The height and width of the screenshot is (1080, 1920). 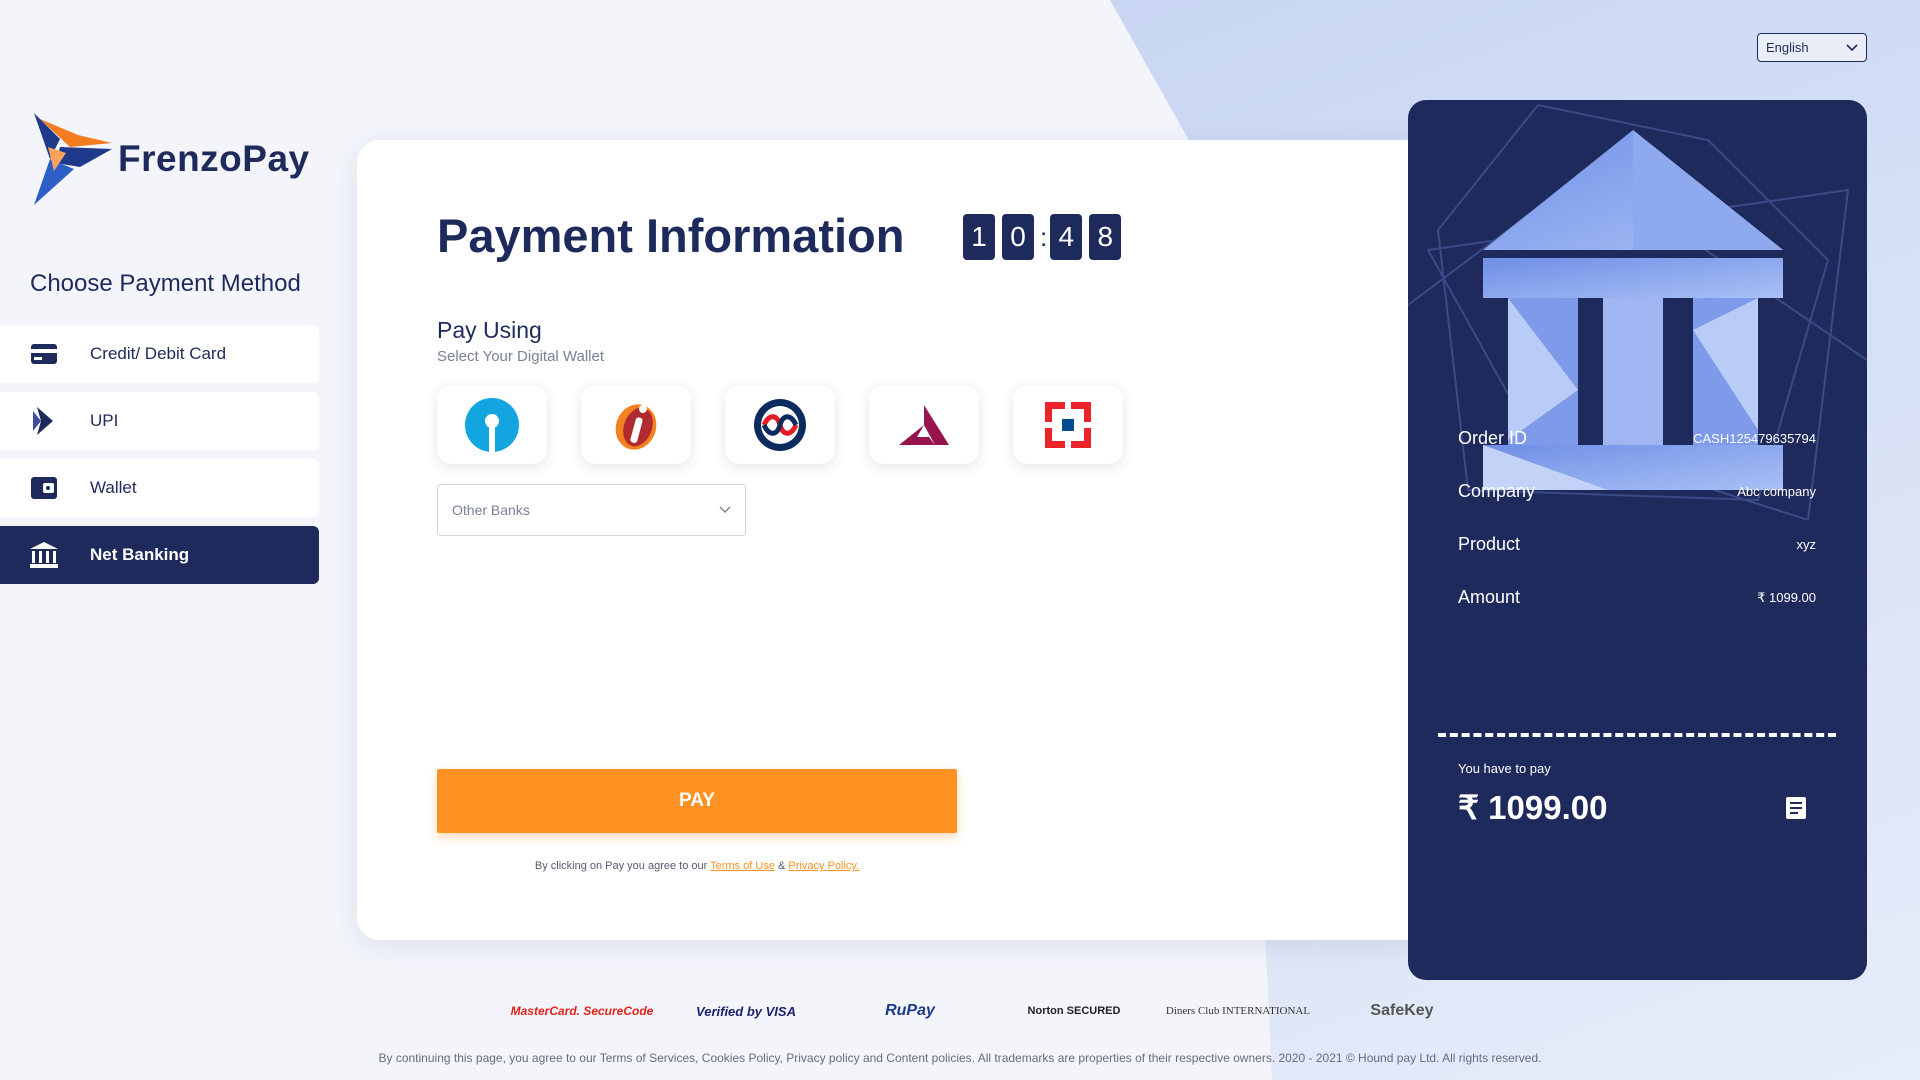 I want to click on agreement-prefix: By clicking on Pay you agree to our, so click(x=621, y=866).